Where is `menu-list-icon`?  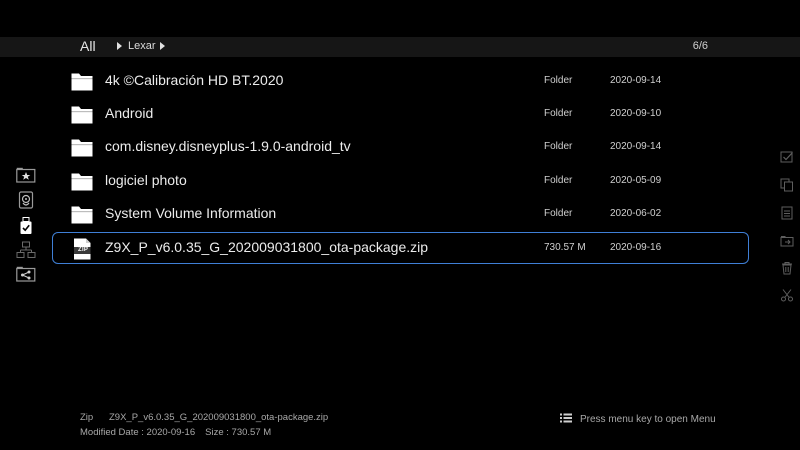 menu-list-icon is located at coordinates (566, 419).